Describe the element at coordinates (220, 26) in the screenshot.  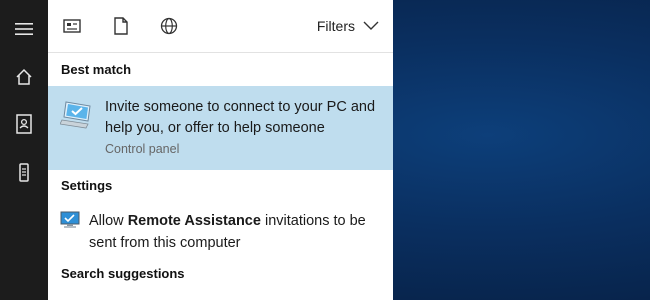
I see `search-topbar: Filters` at that location.